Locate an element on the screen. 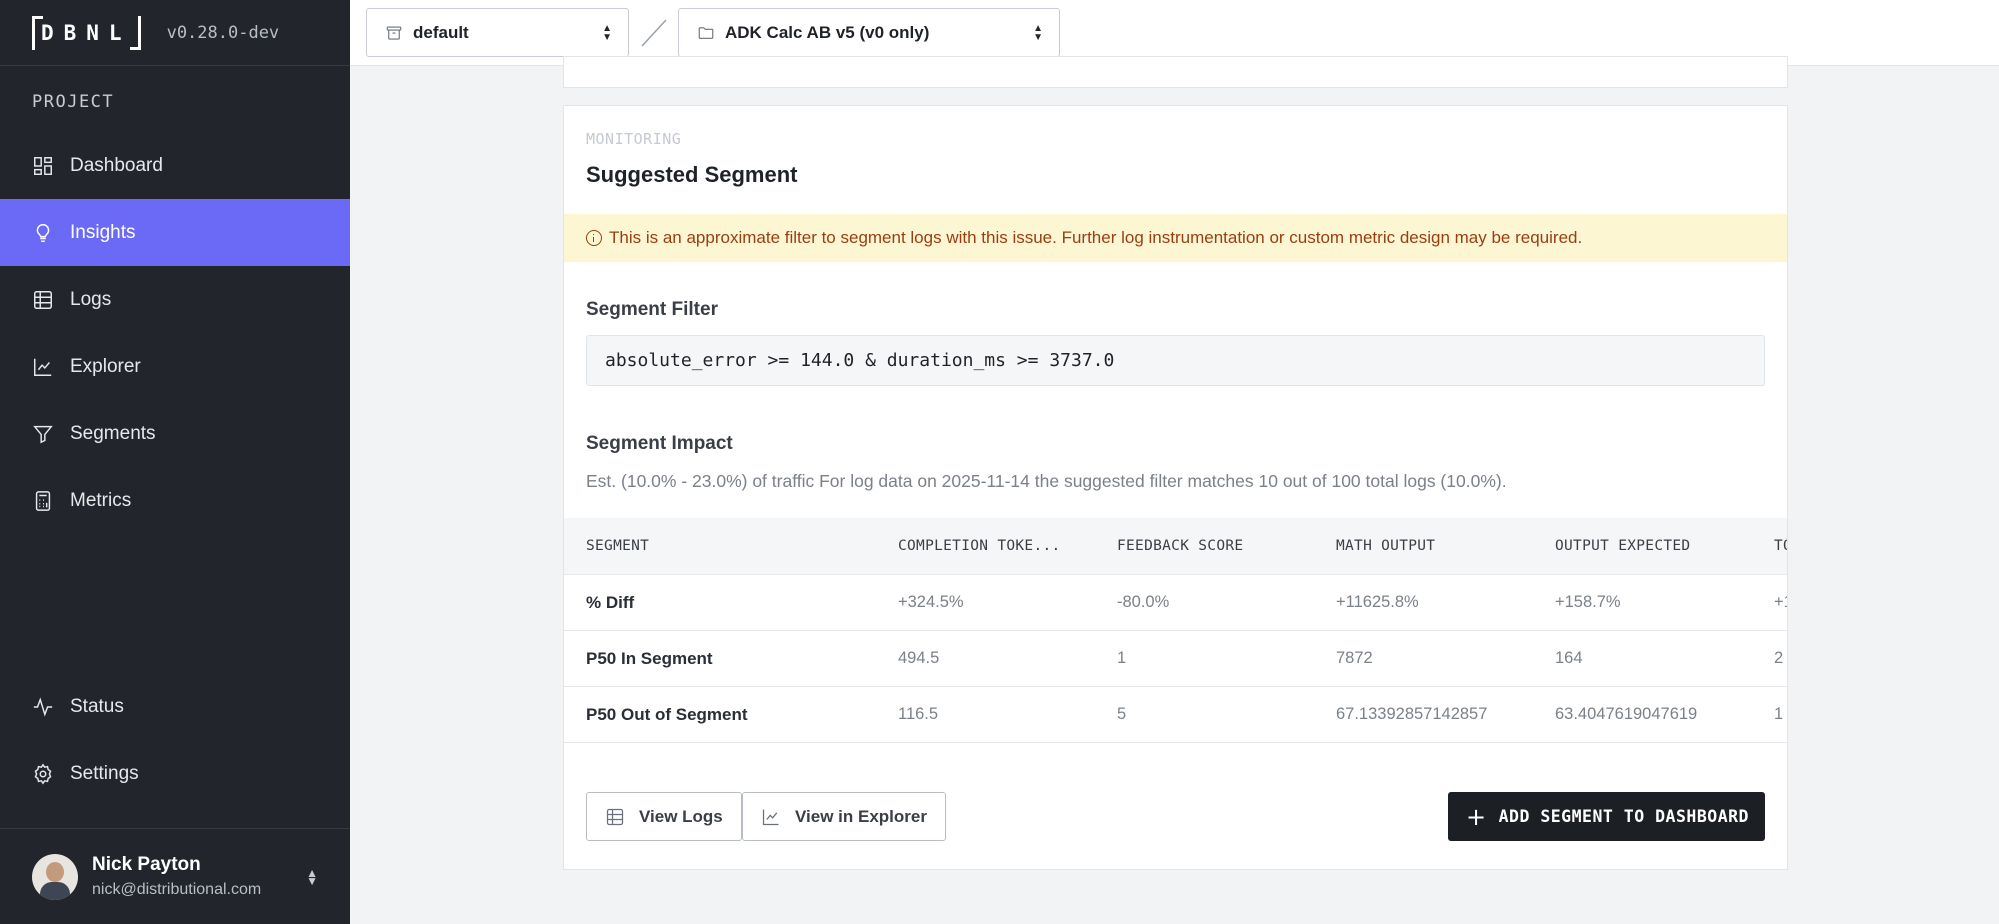 The height and width of the screenshot is (924, 1999). project-select-value: ADK Calc AB v5 (v0 only) is located at coordinates (827, 32).